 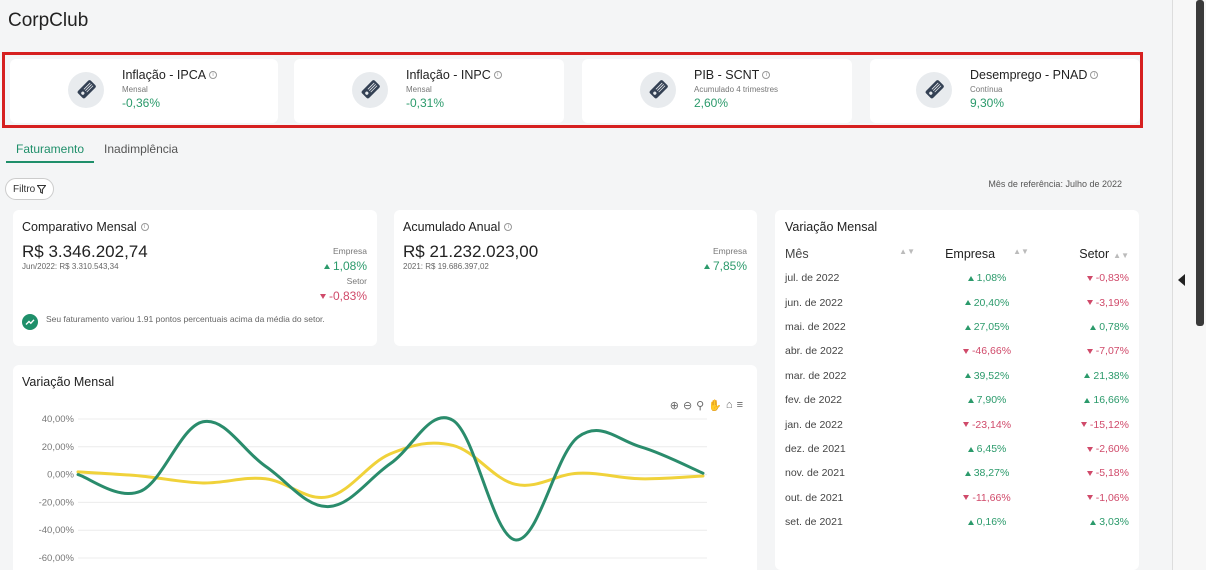 I want to click on tab-faturamento: Faturamento, so click(x=50, y=151).